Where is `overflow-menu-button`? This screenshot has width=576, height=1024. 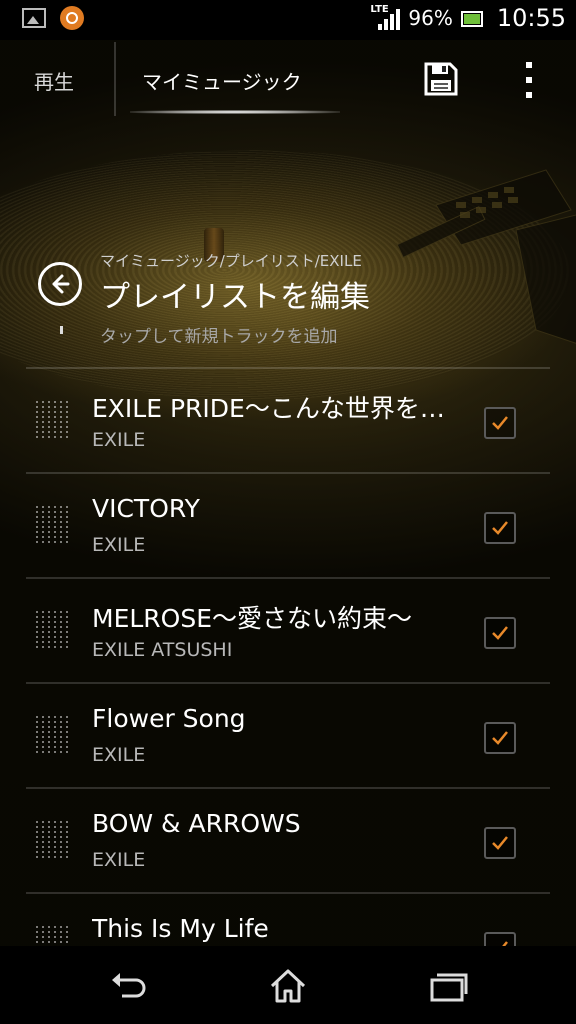 overflow-menu-button is located at coordinates (529, 80).